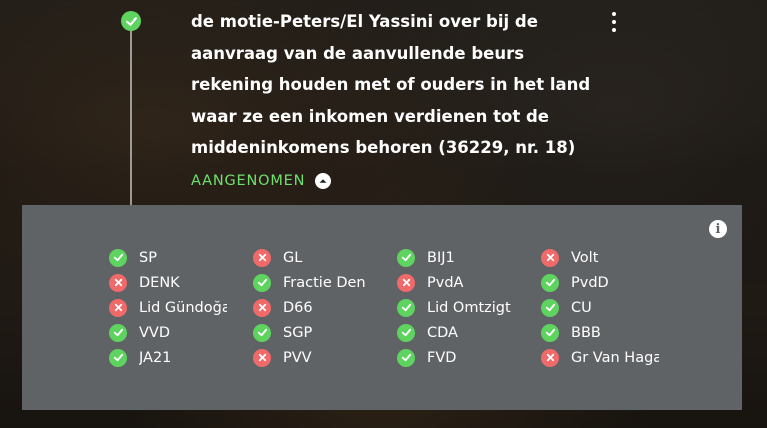 The height and width of the screenshot is (428, 767). What do you see at coordinates (613, 257) in the screenshot?
I see `vote-item: Volt` at bounding box center [613, 257].